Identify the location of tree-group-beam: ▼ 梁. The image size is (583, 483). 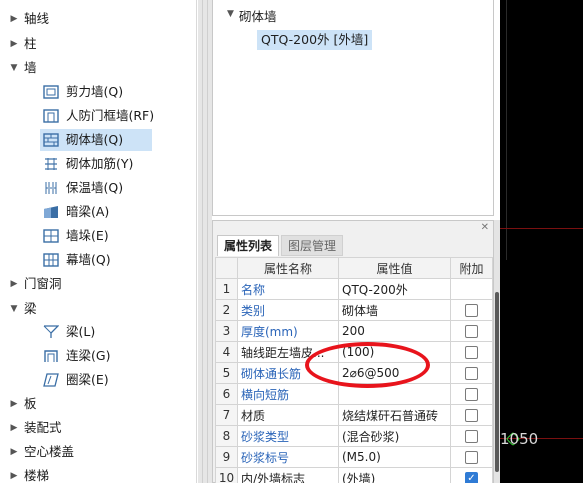
(98, 309).